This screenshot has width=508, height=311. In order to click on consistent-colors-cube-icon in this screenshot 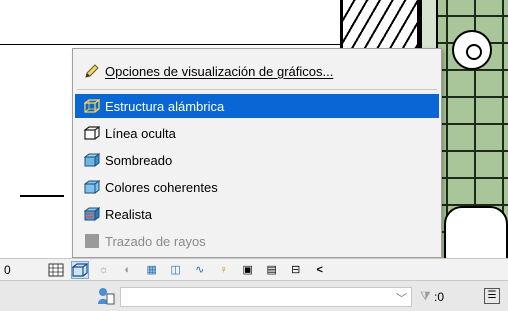, I will do `click(92, 187)`.